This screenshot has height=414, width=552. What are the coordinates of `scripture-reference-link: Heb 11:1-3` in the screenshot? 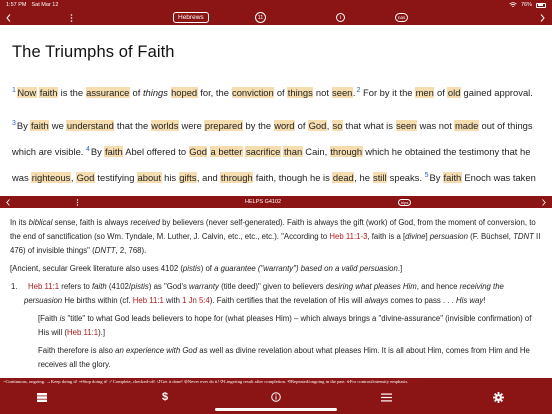 It's located at (348, 236).